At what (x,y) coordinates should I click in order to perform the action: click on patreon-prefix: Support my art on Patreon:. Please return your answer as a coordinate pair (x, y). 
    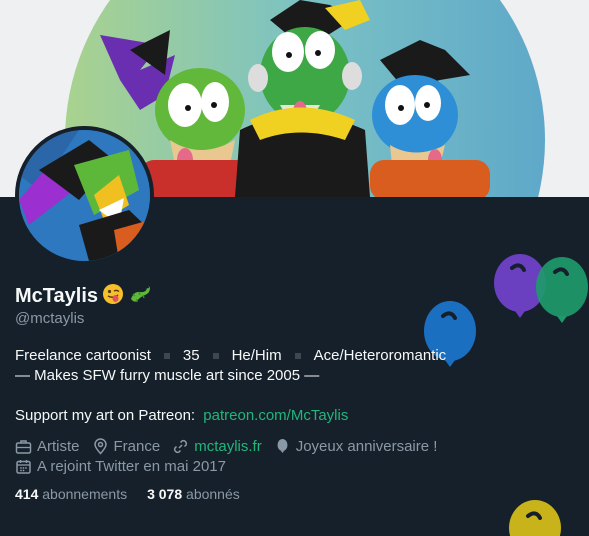
    Looking at the image, I should click on (105, 415).